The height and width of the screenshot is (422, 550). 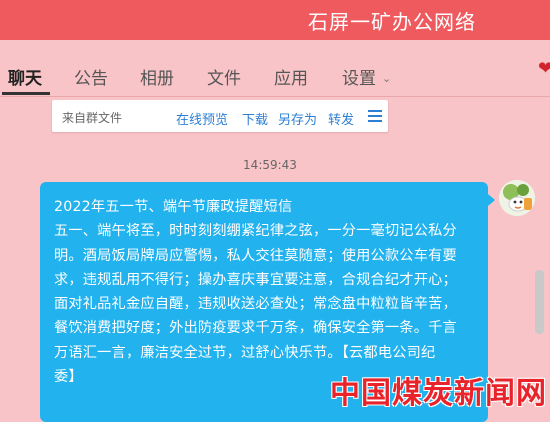 I want to click on tab-files: 文件, so click(x=224, y=76).